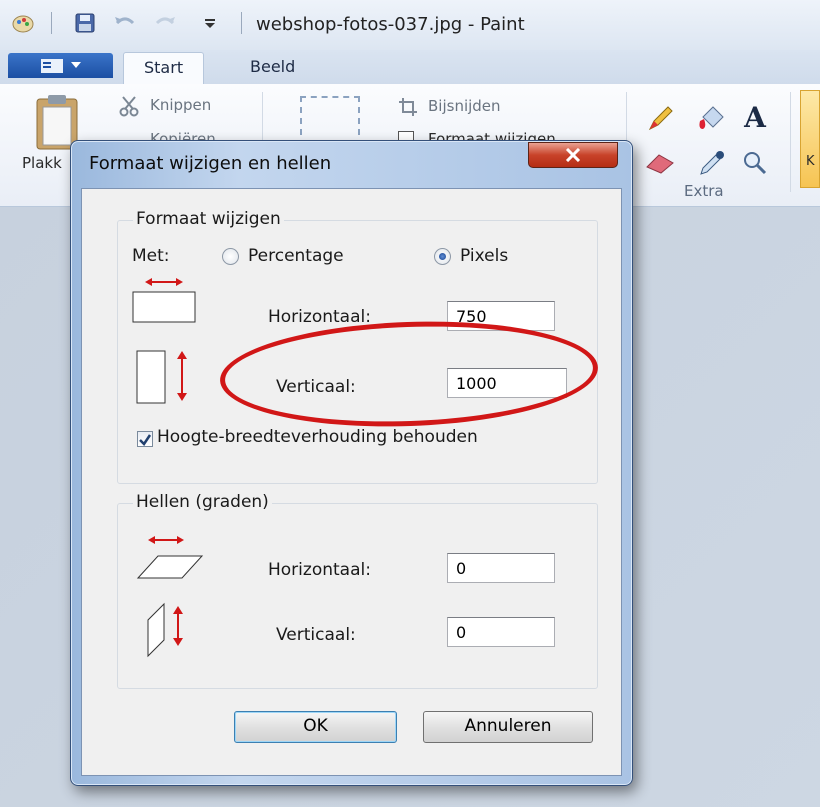 Image resolution: width=820 pixels, height=807 pixels. What do you see at coordinates (357, 590) in the screenshot?
I see `skew-group: Hellen (graden) Horizontaal: Verticaal:` at bounding box center [357, 590].